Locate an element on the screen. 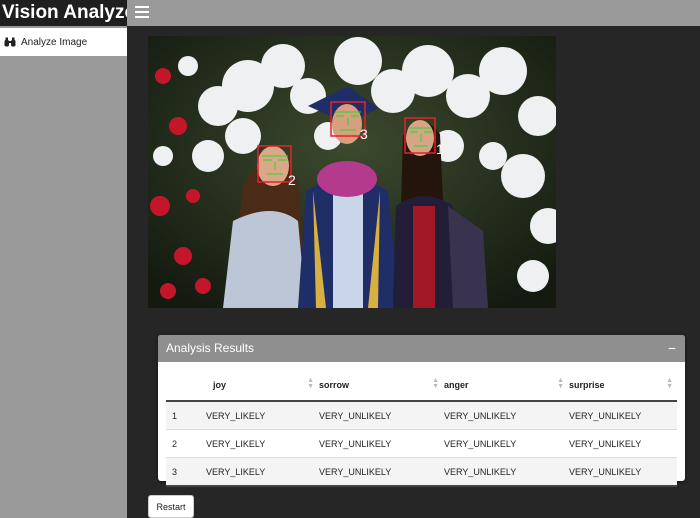  column-header-index is located at coordinates (185, 386).